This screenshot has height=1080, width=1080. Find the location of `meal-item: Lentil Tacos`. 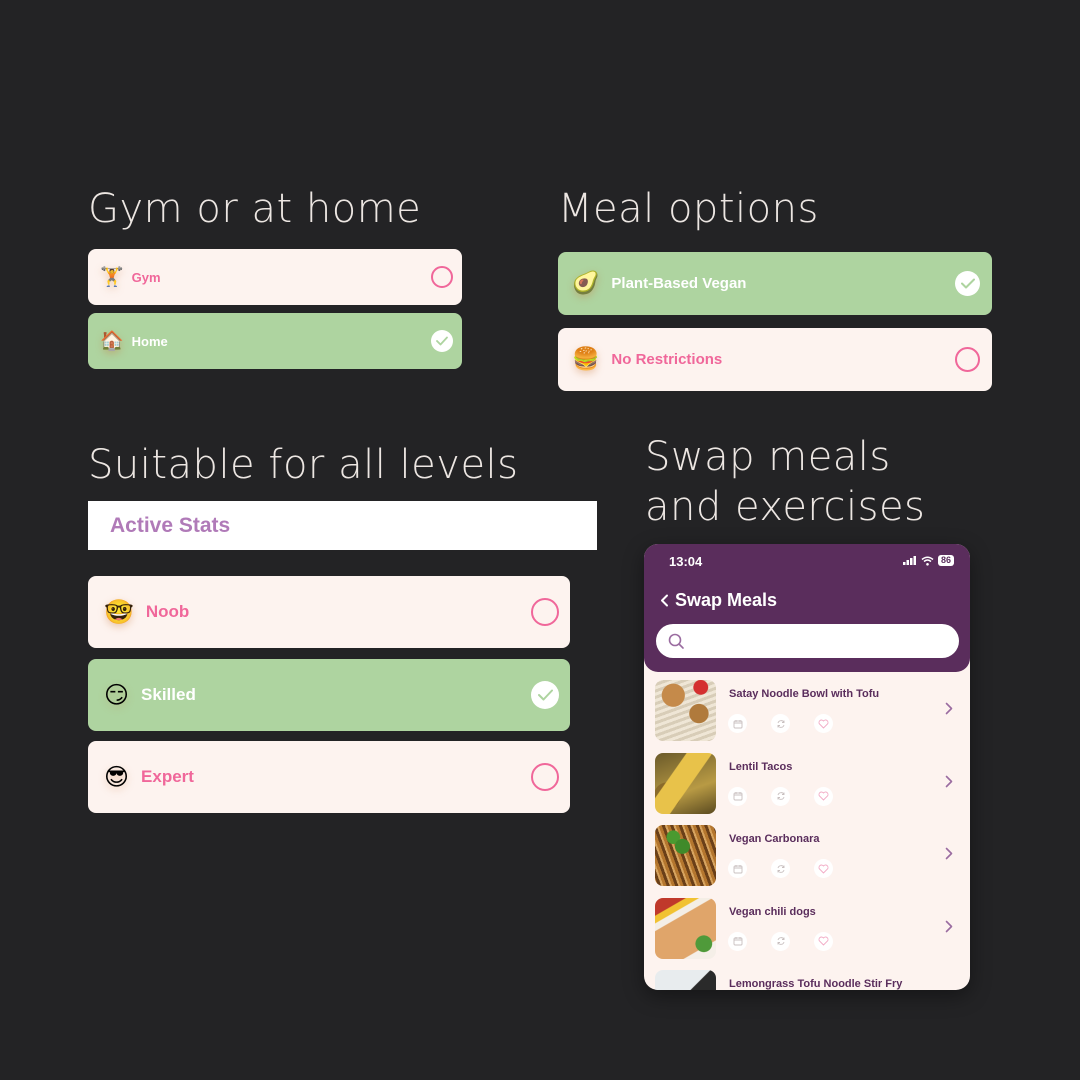

meal-item: Lentil Tacos is located at coordinates (807, 789).